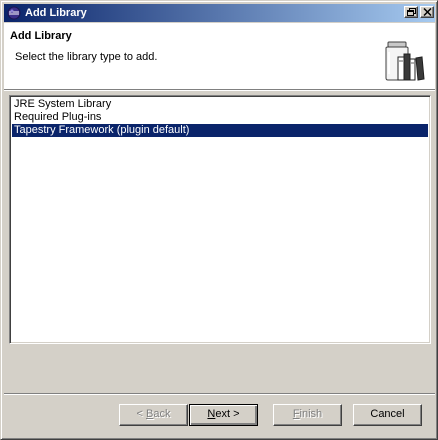 The width and height of the screenshot is (438, 440). I want to click on footer-separator, so click(219, 394).